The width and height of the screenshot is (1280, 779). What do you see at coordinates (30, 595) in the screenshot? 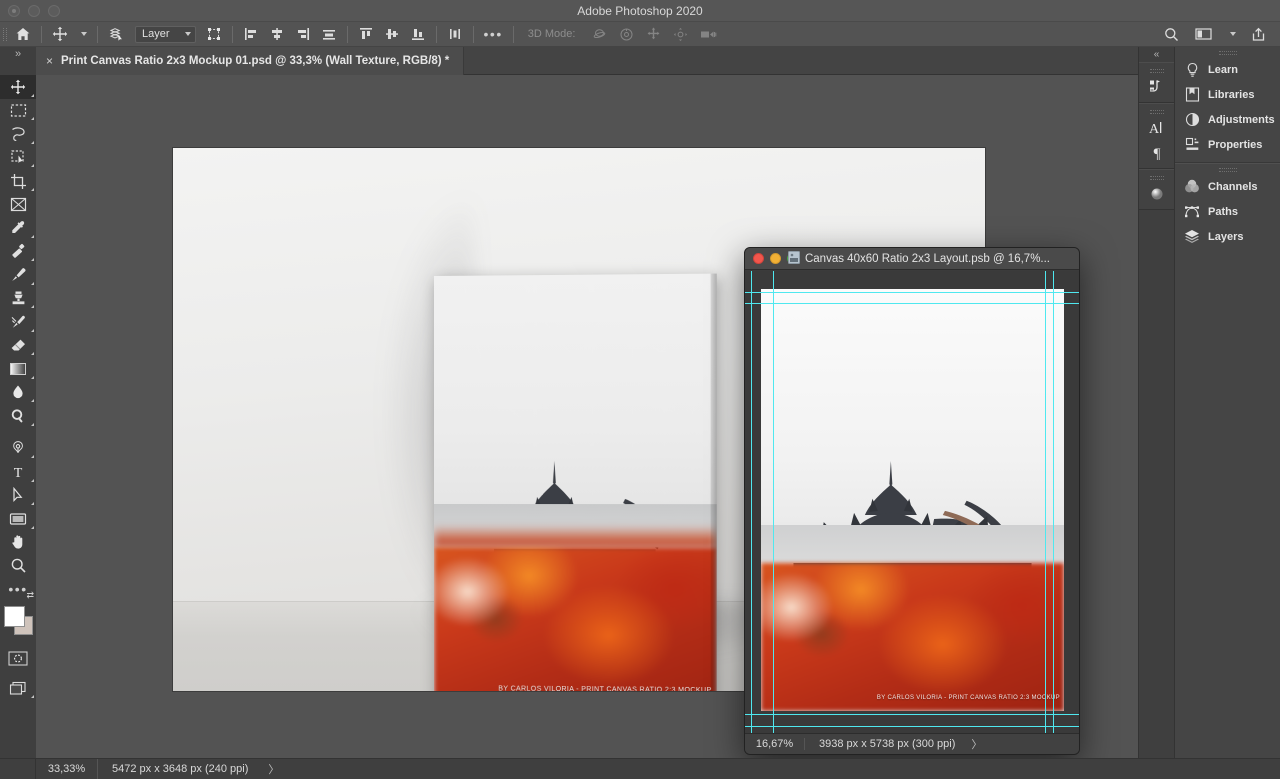
I see `swap-colors-icon: ⇄` at bounding box center [30, 595].